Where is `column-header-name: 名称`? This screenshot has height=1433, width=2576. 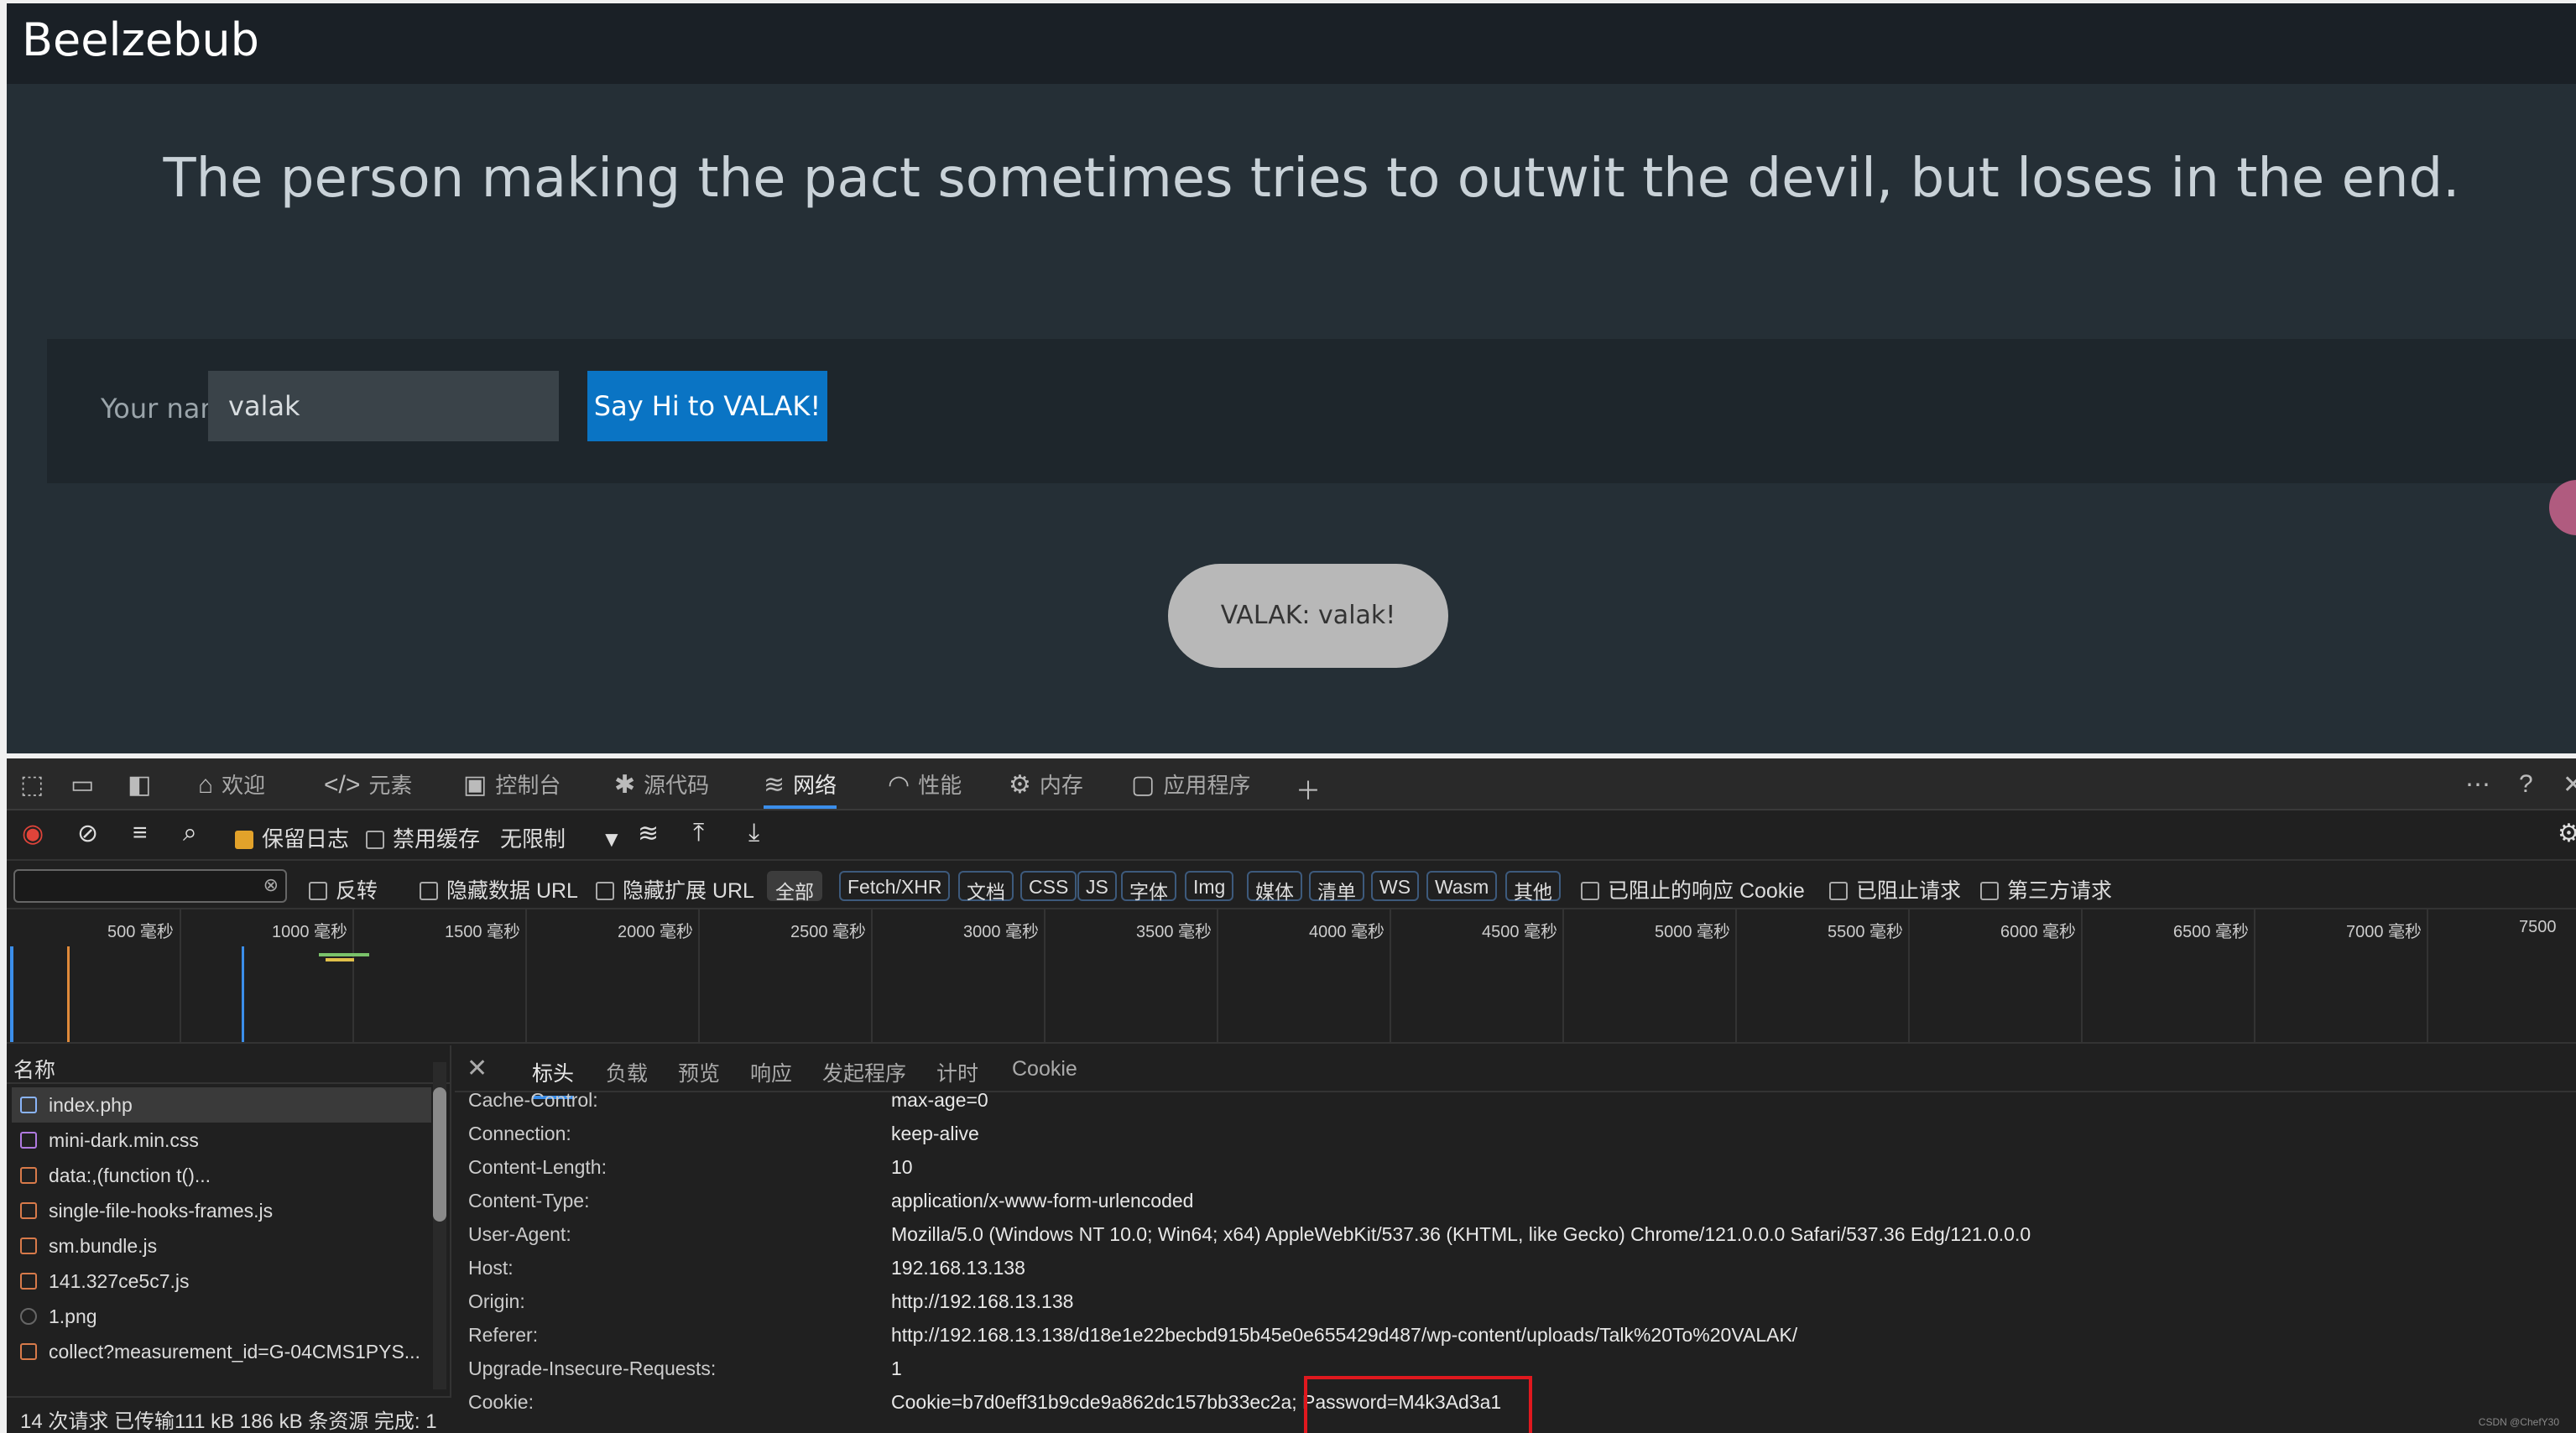 column-header-name: 名称 is located at coordinates (228, 1065).